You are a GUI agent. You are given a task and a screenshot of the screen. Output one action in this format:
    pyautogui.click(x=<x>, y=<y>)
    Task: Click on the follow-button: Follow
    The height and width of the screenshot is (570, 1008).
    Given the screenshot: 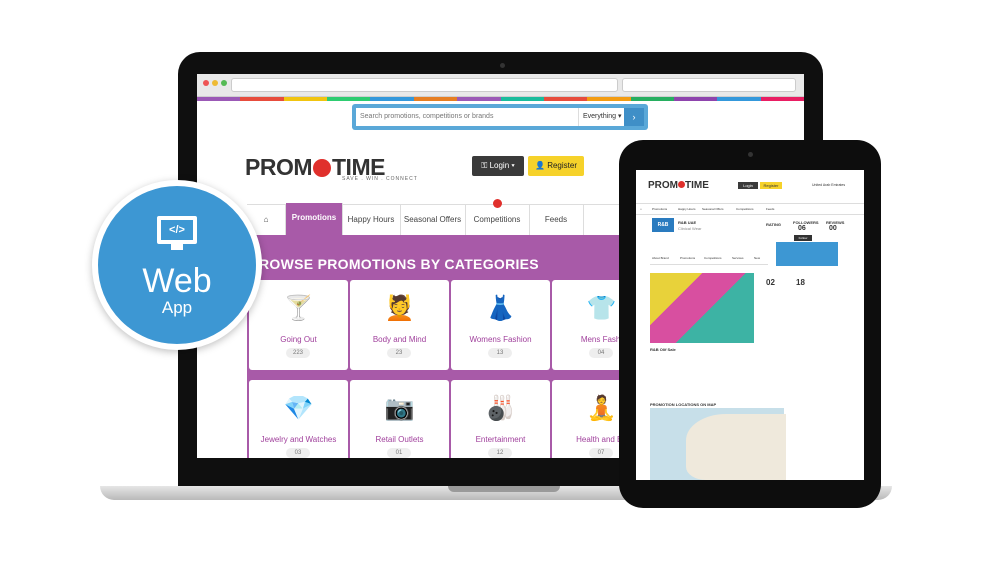 What is the action you would take?
    pyautogui.click(x=803, y=238)
    